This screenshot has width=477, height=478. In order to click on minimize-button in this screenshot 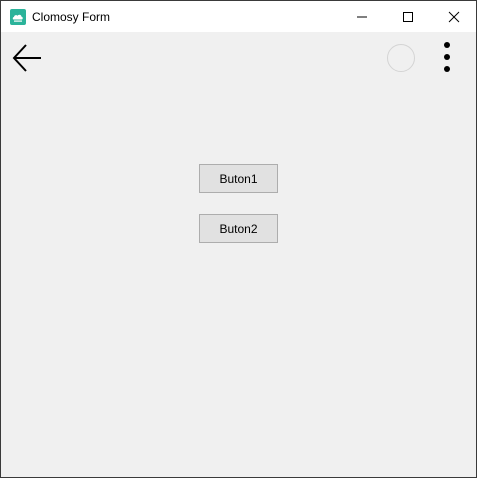, I will do `click(362, 16)`.